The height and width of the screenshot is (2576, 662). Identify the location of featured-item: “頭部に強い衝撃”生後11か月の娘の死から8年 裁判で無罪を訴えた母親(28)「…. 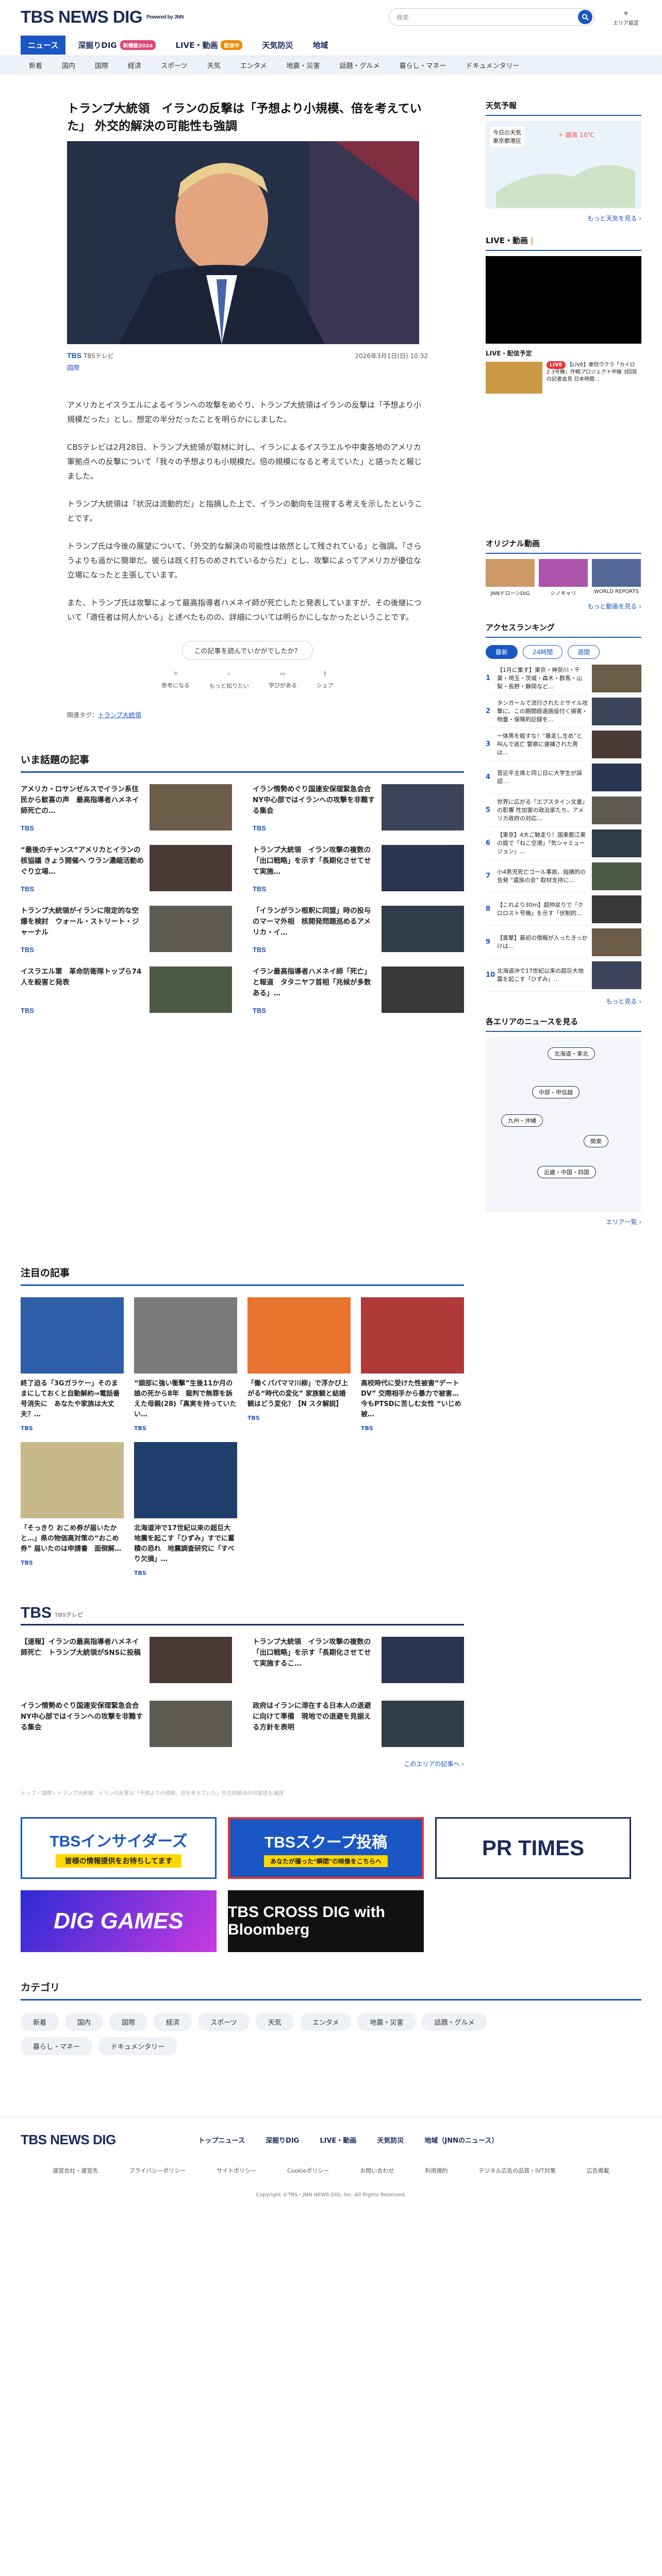
(185, 1364).